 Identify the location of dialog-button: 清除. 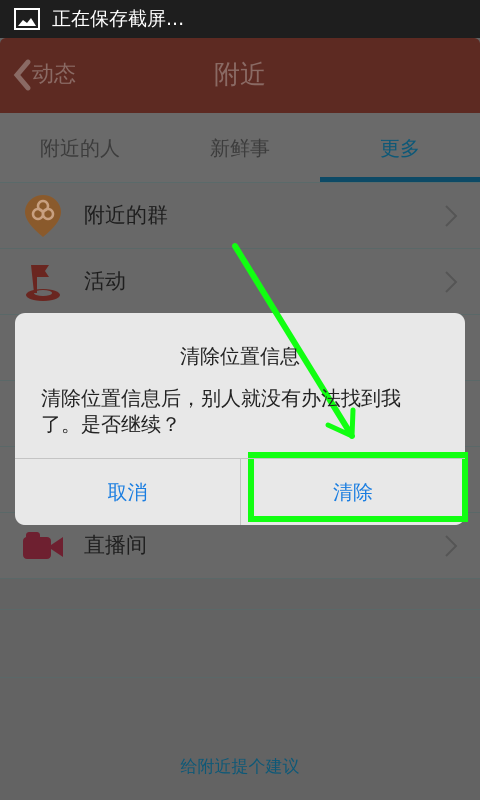
(352, 492).